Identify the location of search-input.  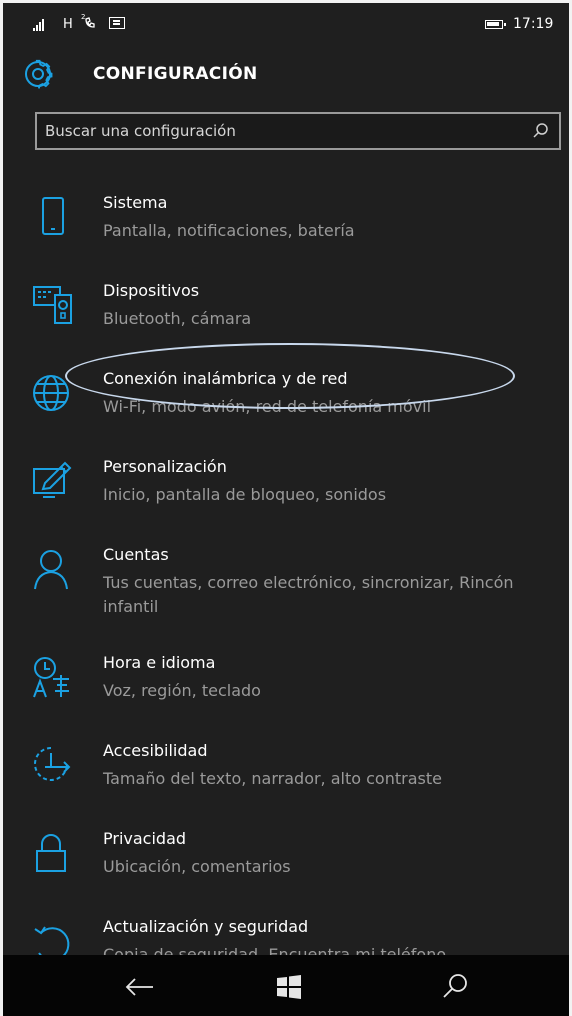
(280, 131).